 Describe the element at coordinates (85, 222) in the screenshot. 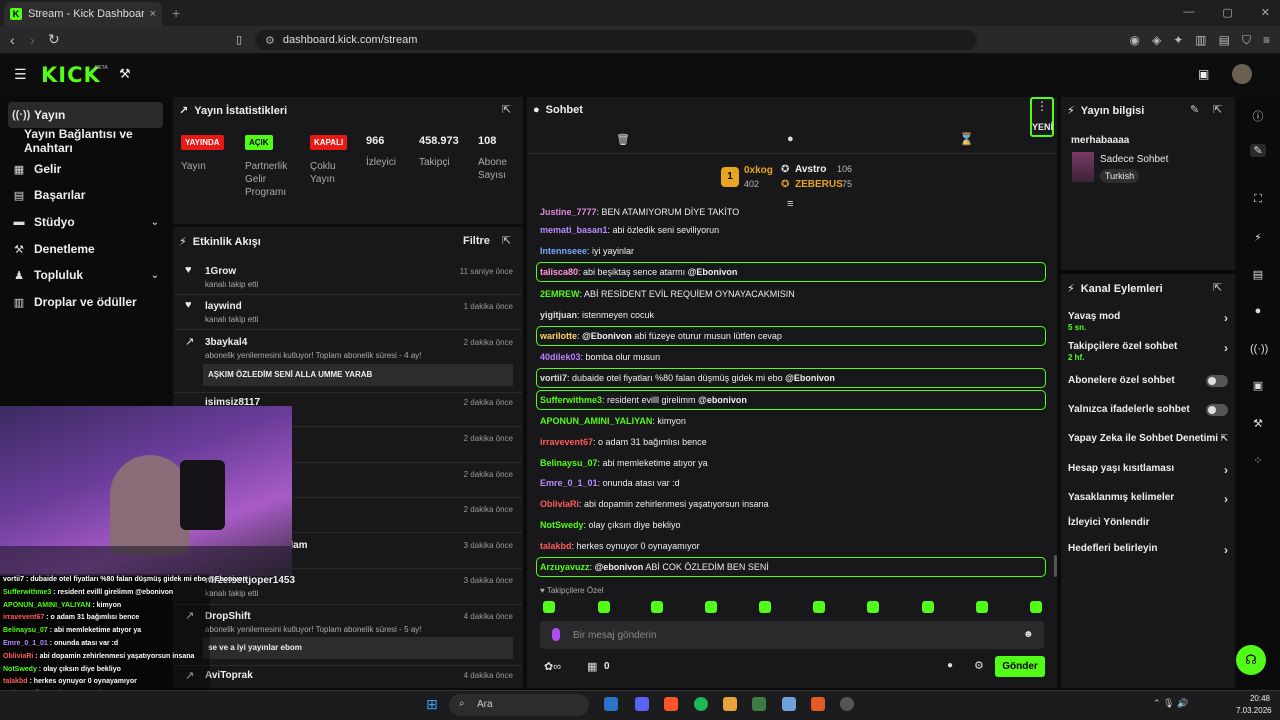

I see `sidebar-item-studyo: ▬ Stüdyo ⌄` at that location.